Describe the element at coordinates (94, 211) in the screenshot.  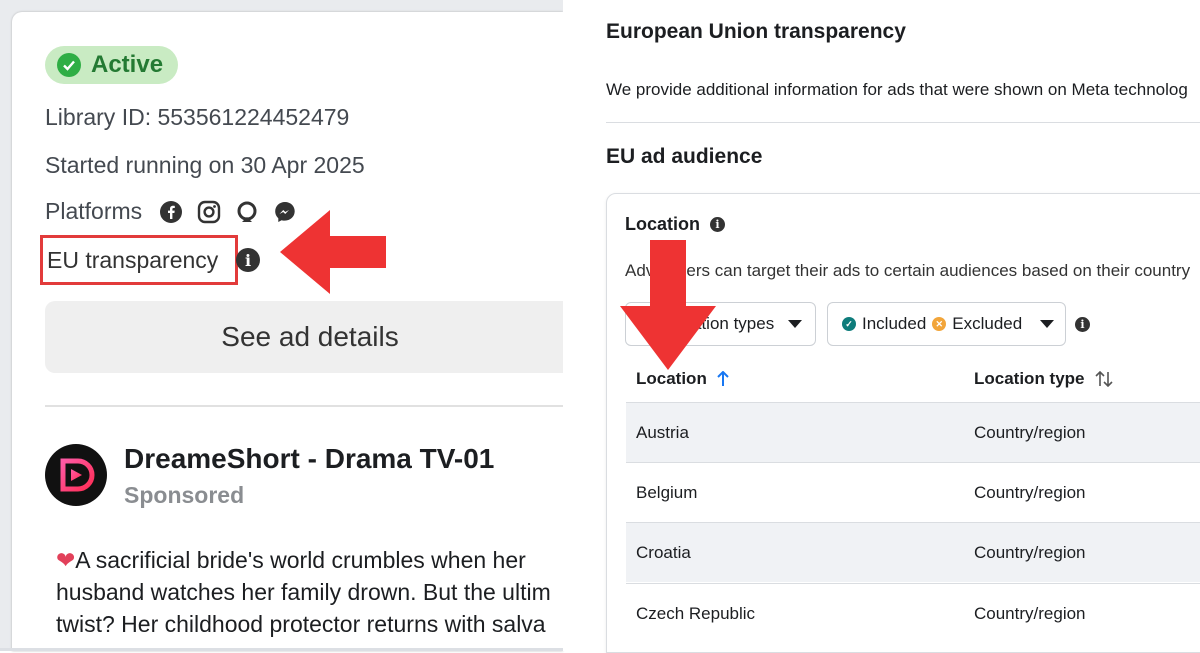
I see `platforms-label: Platforms` at that location.